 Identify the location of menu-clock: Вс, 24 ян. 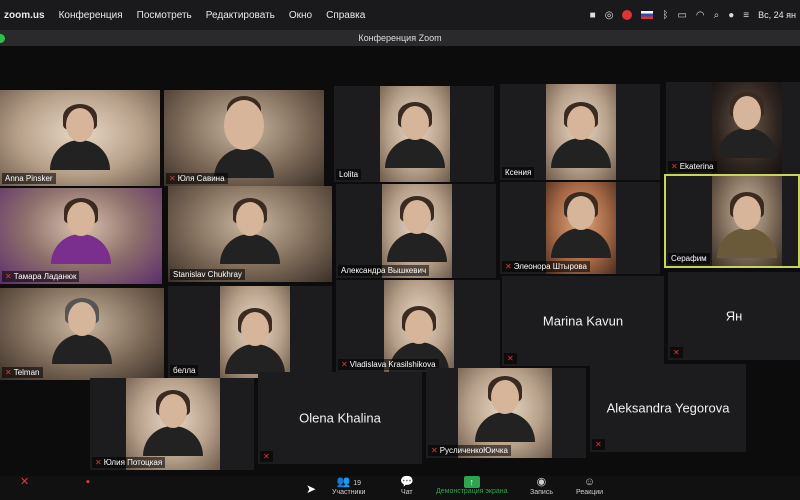
(777, 15).